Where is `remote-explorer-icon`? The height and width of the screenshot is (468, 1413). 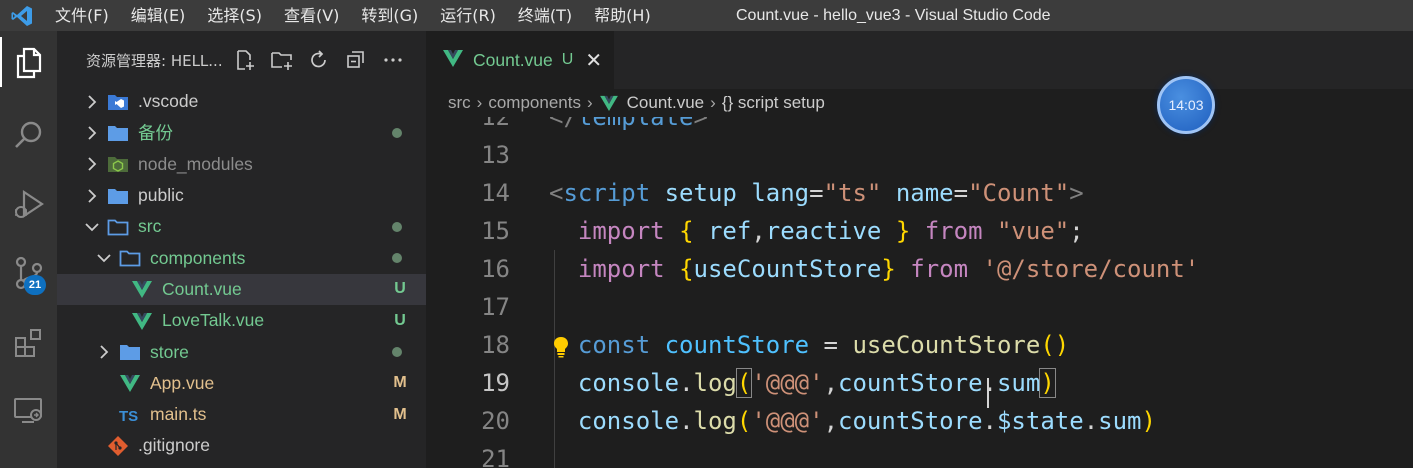 remote-explorer-icon is located at coordinates (28, 411).